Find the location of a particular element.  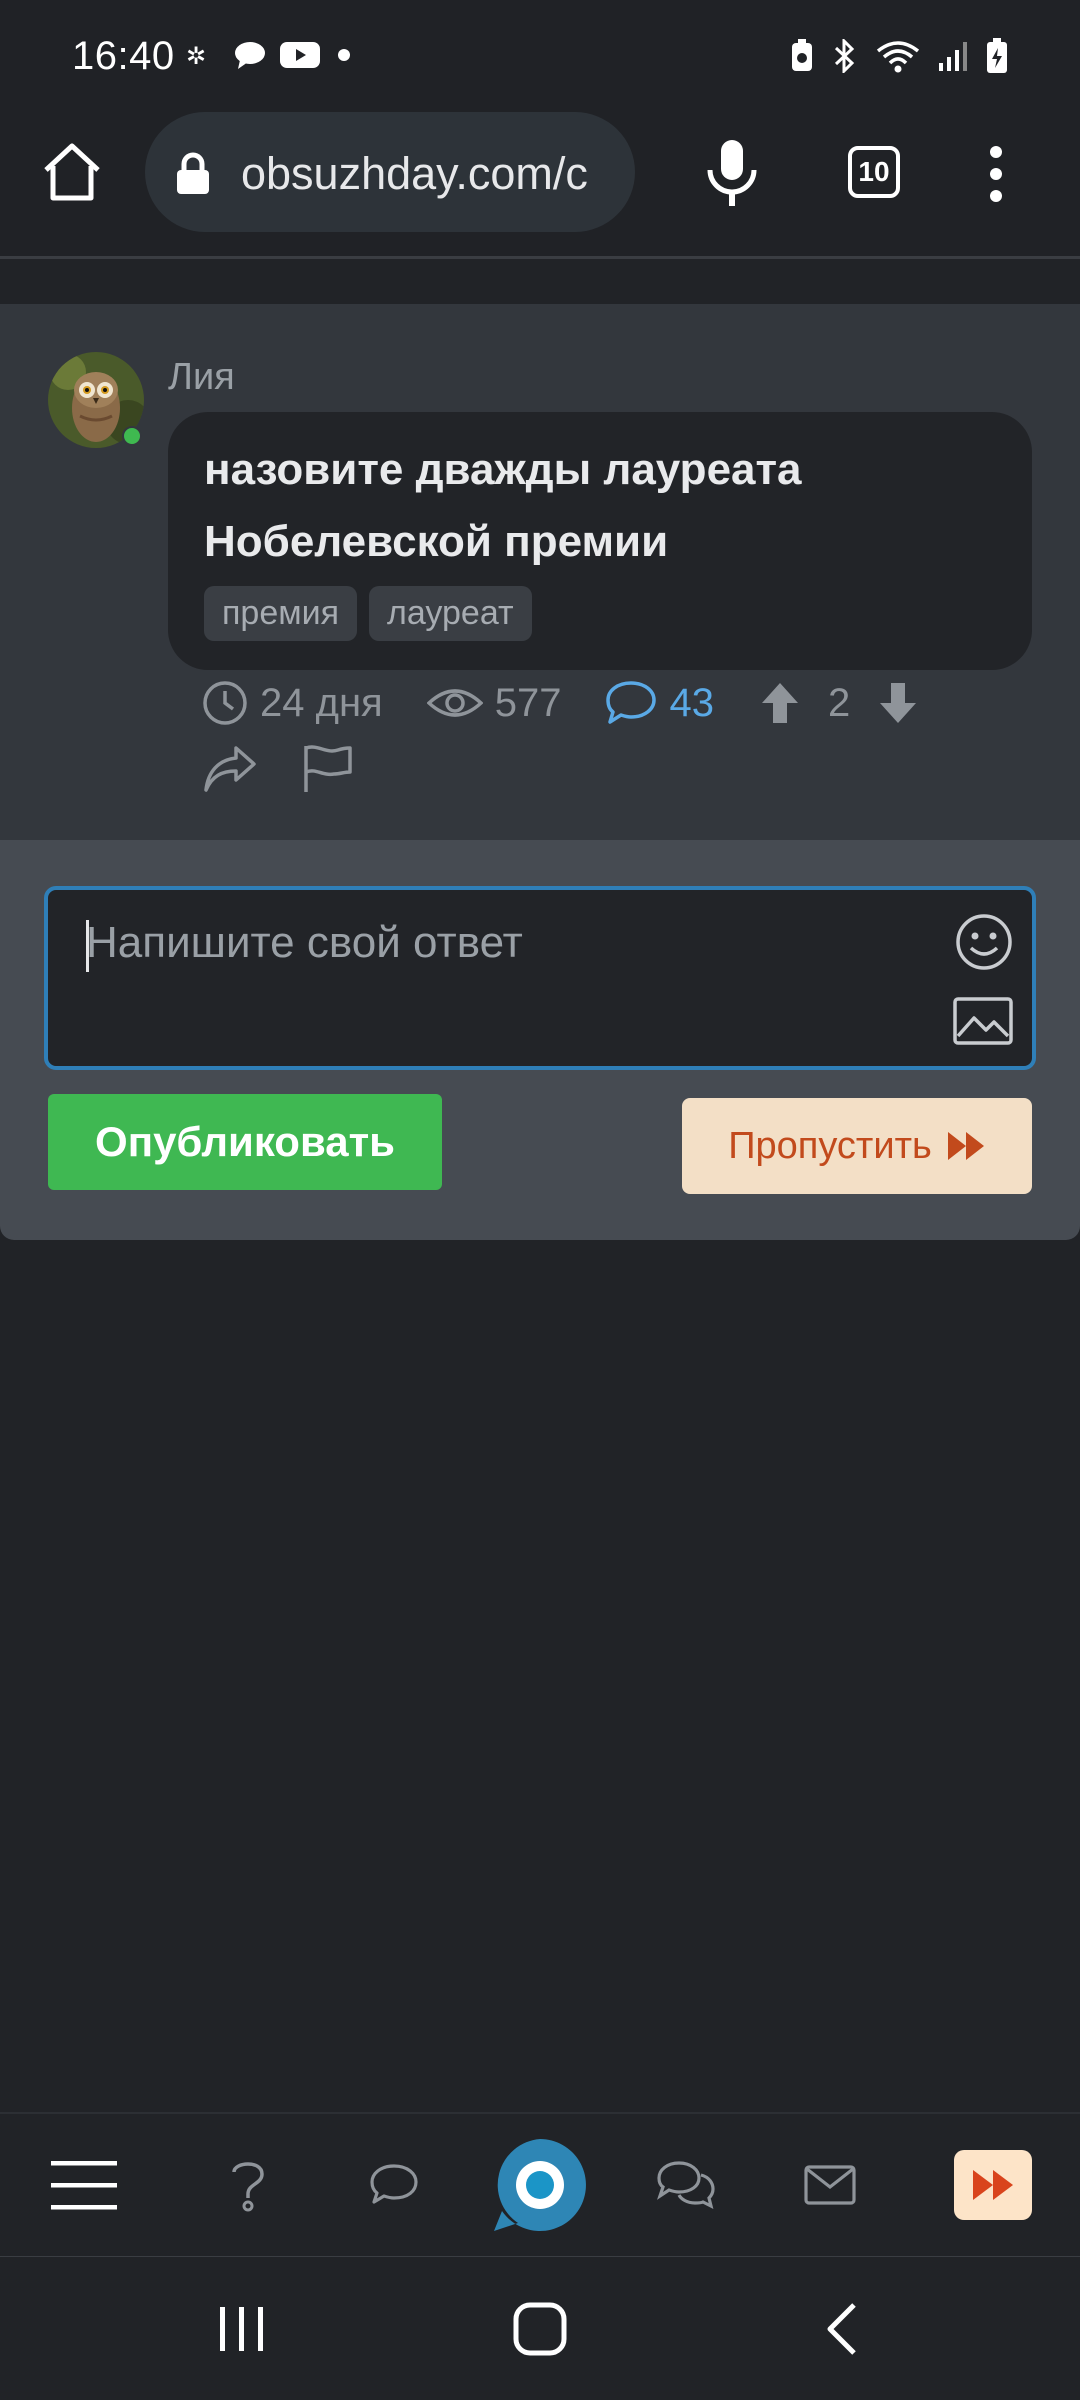

downvote-icon is located at coordinates (898, 703).